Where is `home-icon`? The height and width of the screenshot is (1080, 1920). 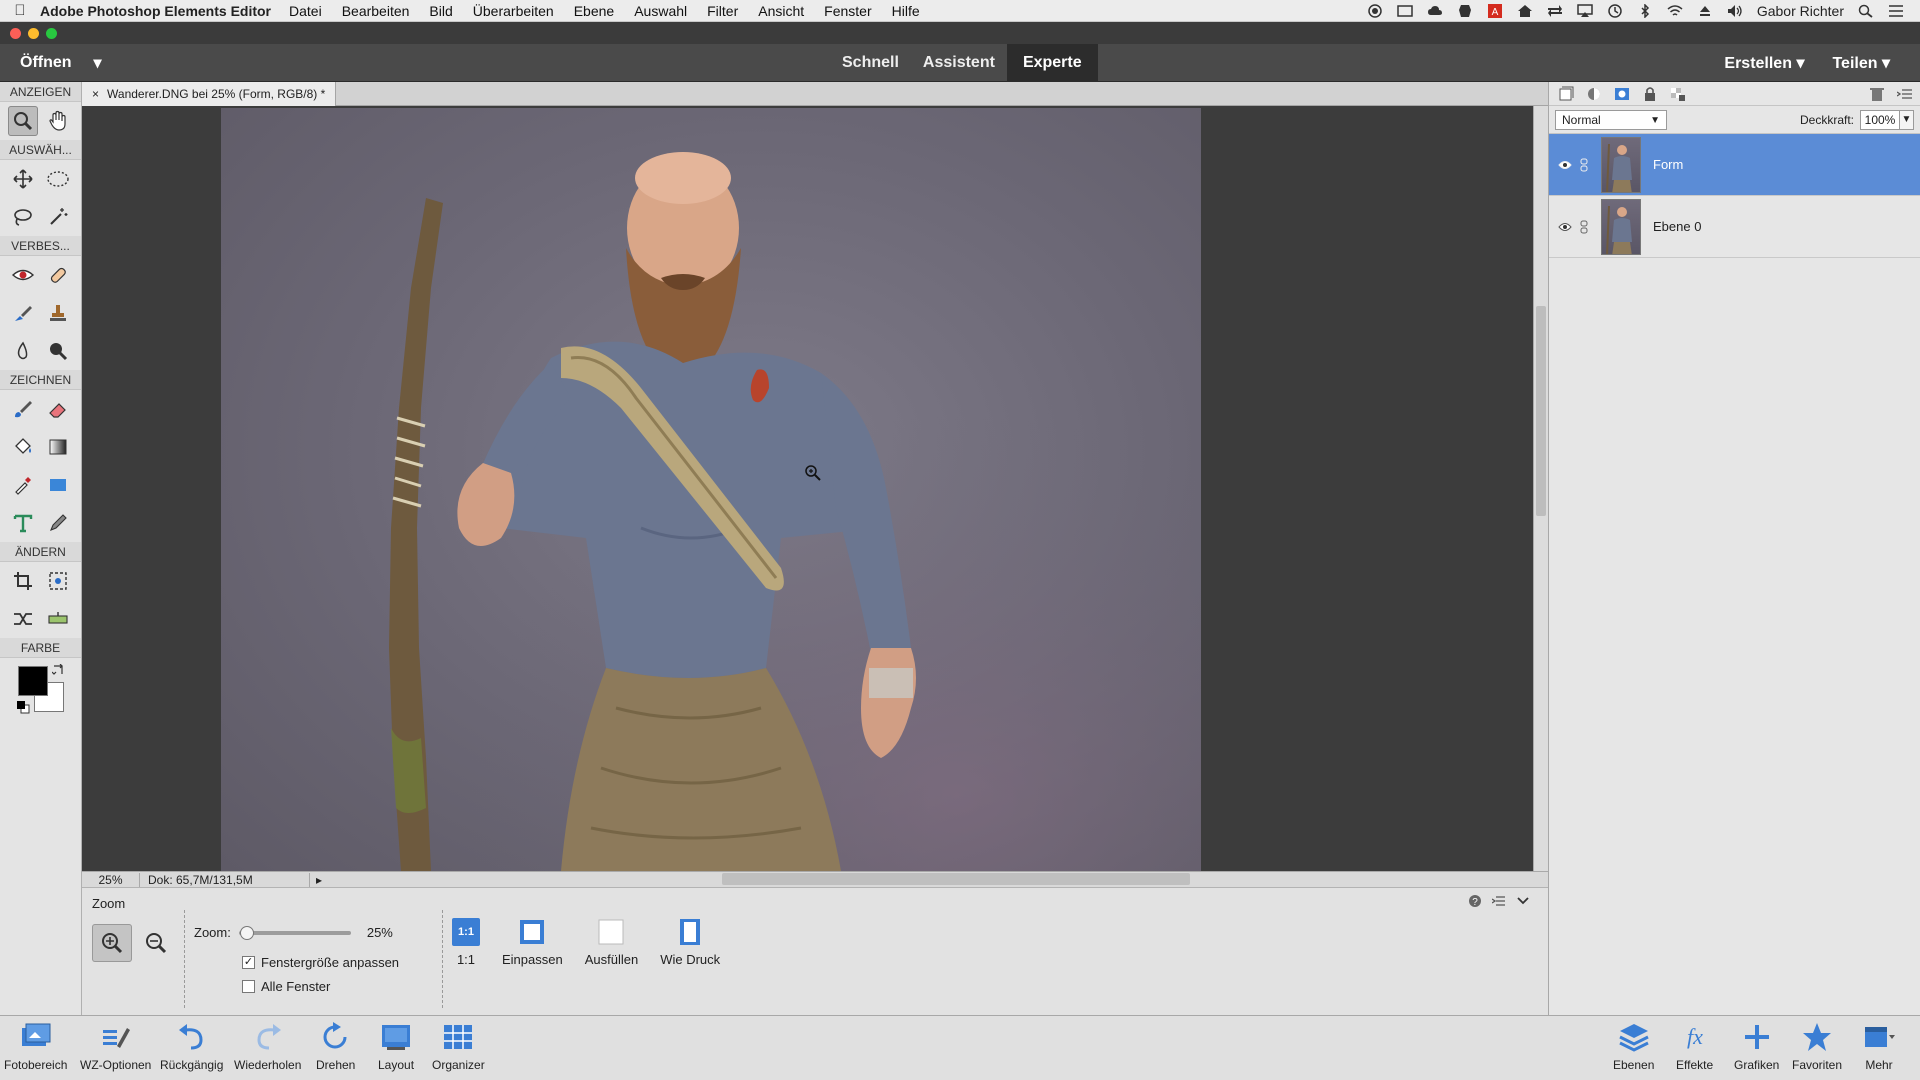 home-icon is located at coordinates (1525, 11).